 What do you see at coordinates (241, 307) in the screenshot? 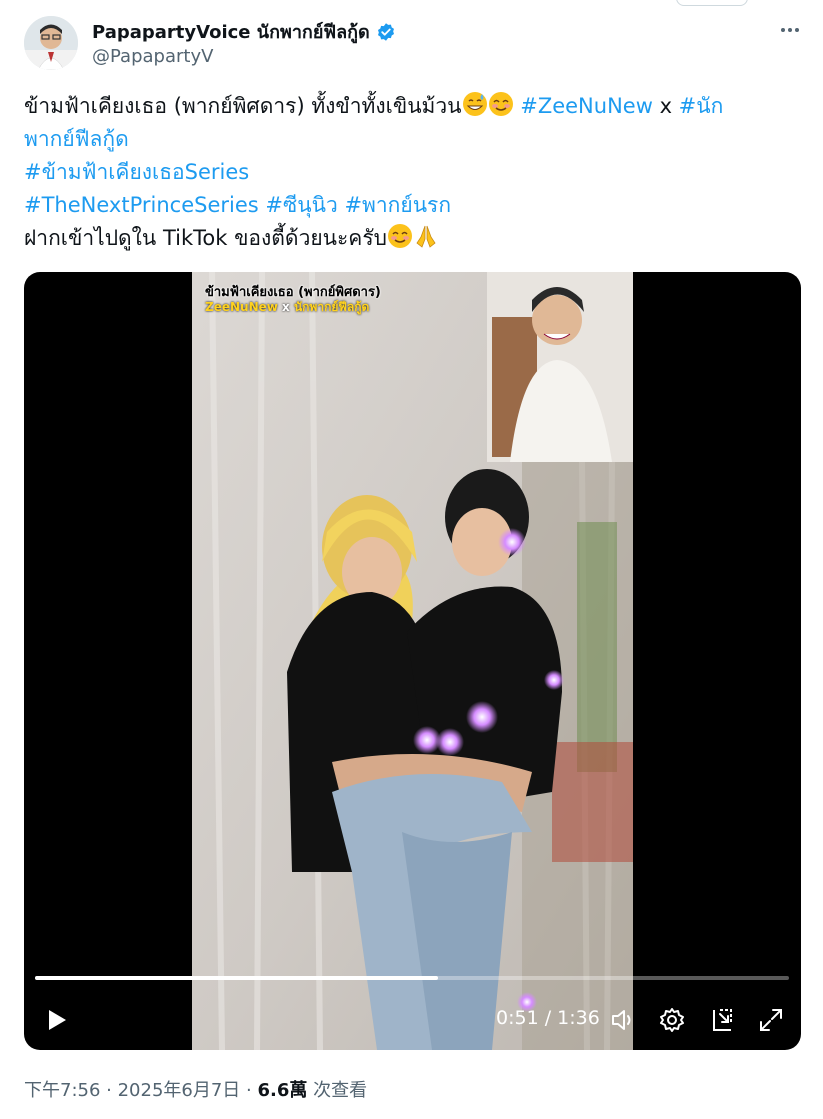
I see `overlay-subtitle-left: ZeeNuNew` at bounding box center [241, 307].